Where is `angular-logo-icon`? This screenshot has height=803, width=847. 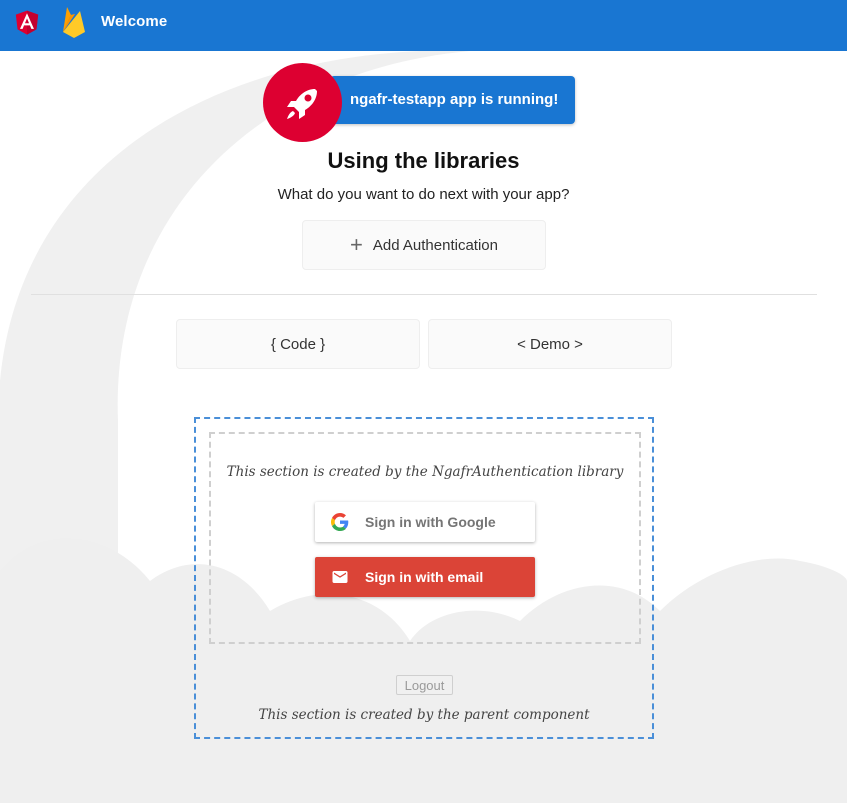
angular-logo-icon is located at coordinates (27, 22).